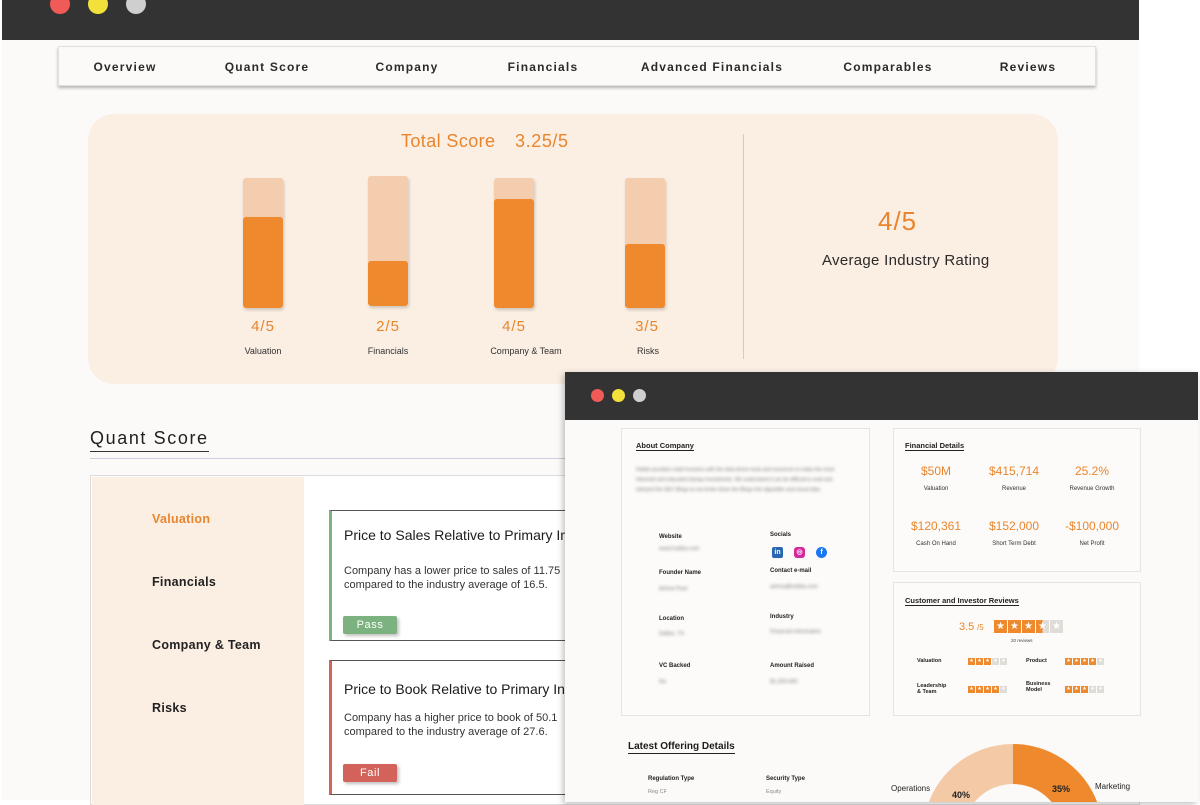 This screenshot has height=805, width=1200. Describe the element at coordinates (125, 67) in the screenshot. I see `nav-overview: Overview` at that location.